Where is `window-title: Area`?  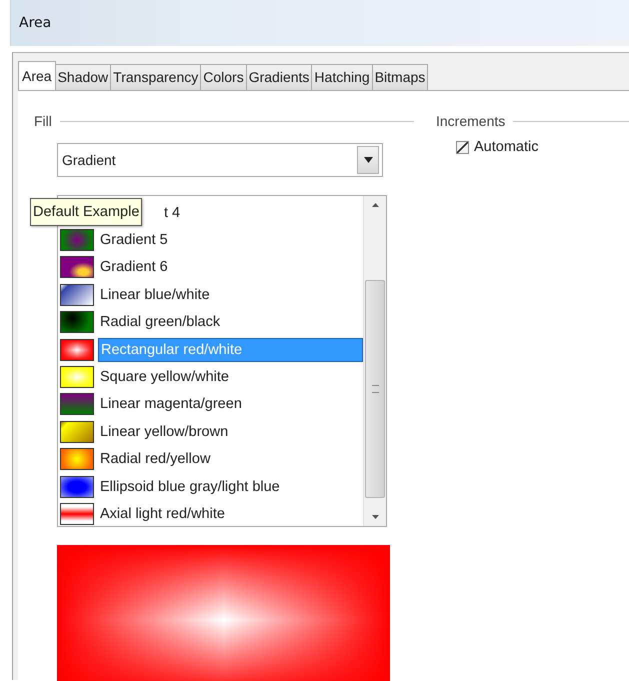 window-title: Area is located at coordinates (35, 23).